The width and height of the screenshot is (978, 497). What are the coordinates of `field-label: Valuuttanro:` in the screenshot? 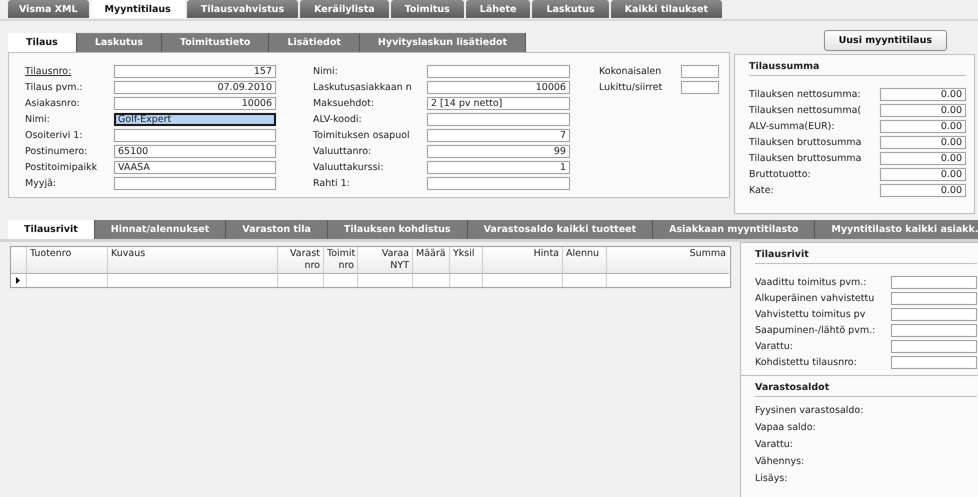 It's located at (342, 151).